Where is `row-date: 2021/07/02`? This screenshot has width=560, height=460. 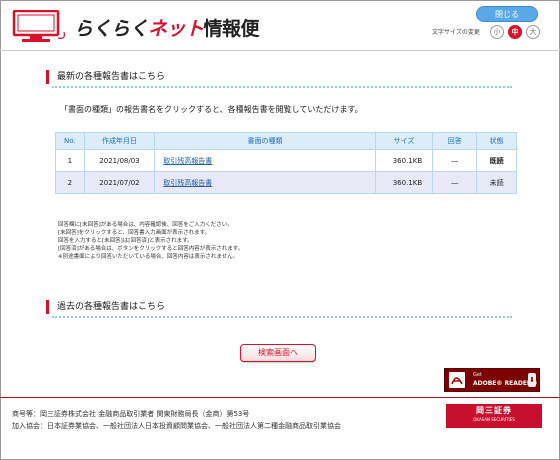
row-date: 2021/07/02 is located at coordinates (119, 182).